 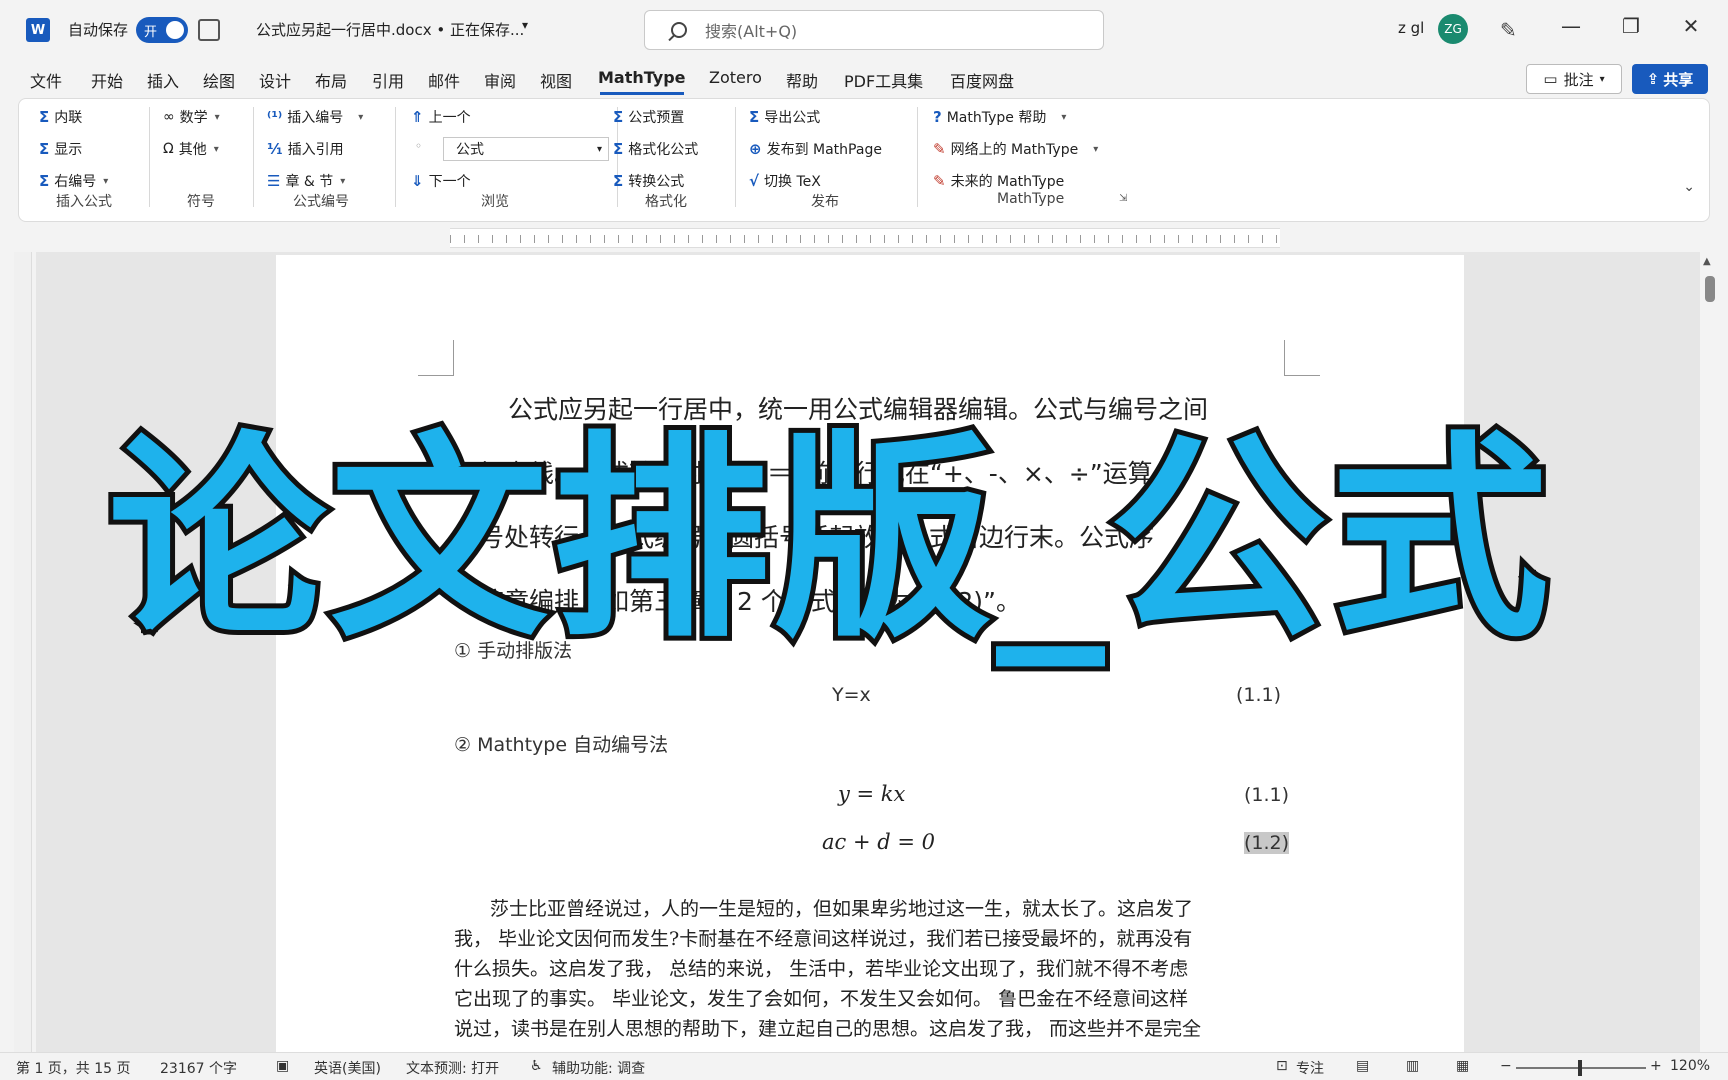 What do you see at coordinates (347, 1068) in the screenshot?
I see `language: 英语(美国)` at bounding box center [347, 1068].